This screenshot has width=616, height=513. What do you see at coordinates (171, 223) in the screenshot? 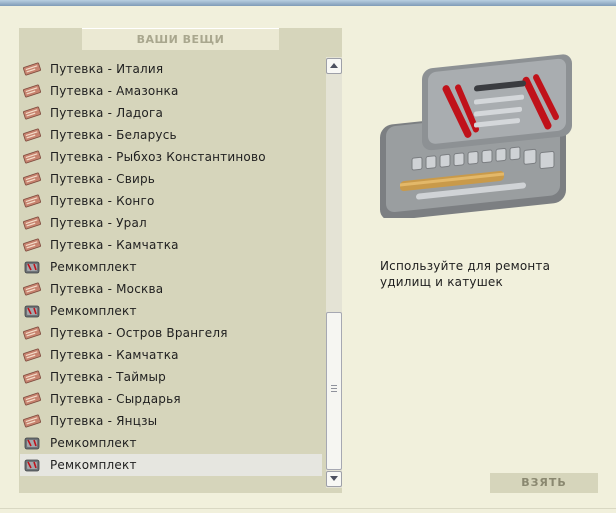
I see `inventory-item: Путевка - Урал` at bounding box center [171, 223].